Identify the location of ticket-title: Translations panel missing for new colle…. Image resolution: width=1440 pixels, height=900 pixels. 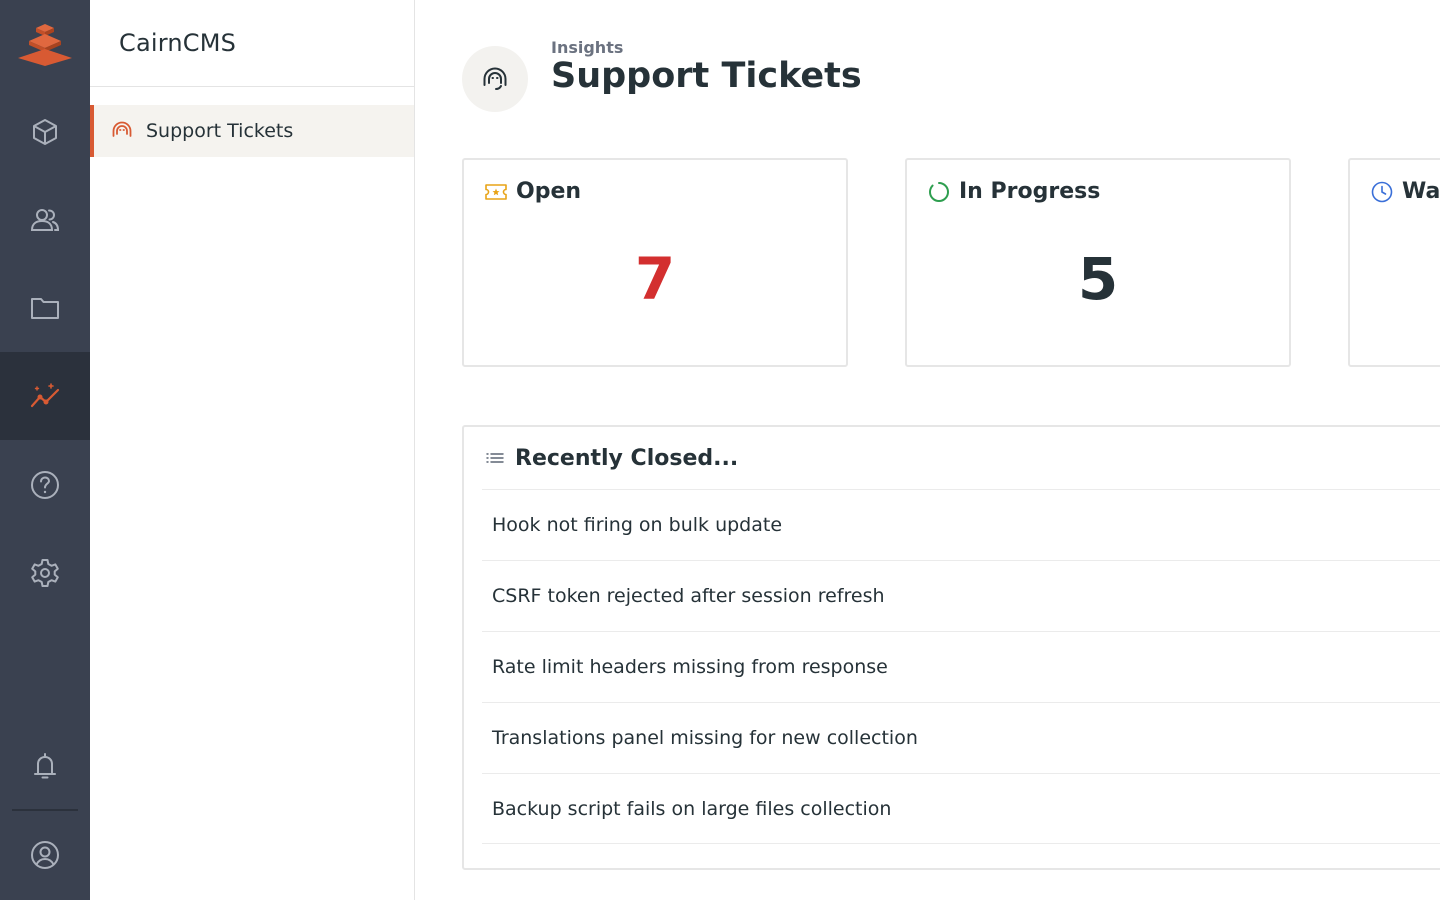
(705, 738).